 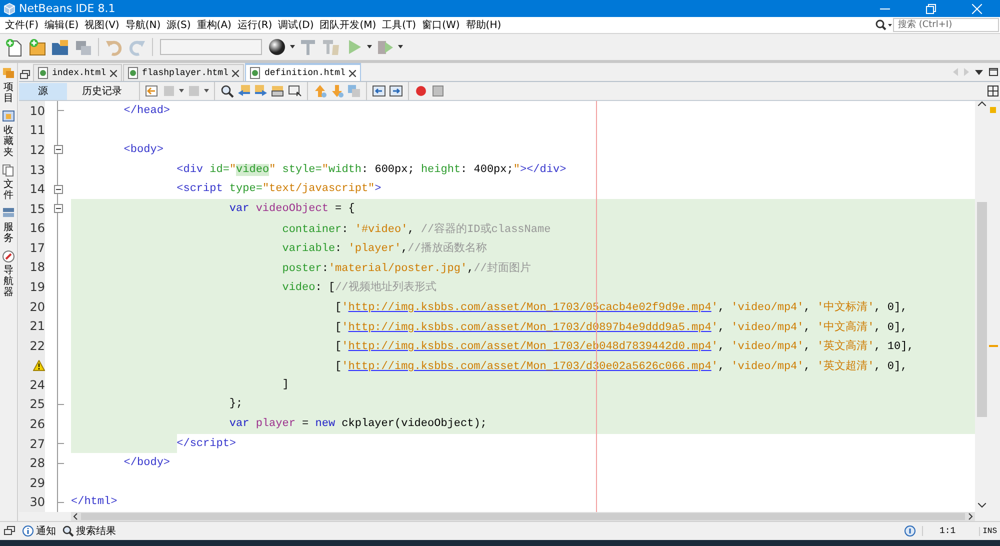 What do you see at coordinates (8, 256) in the screenshot?
I see `compass-icon` at bounding box center [8, 256].